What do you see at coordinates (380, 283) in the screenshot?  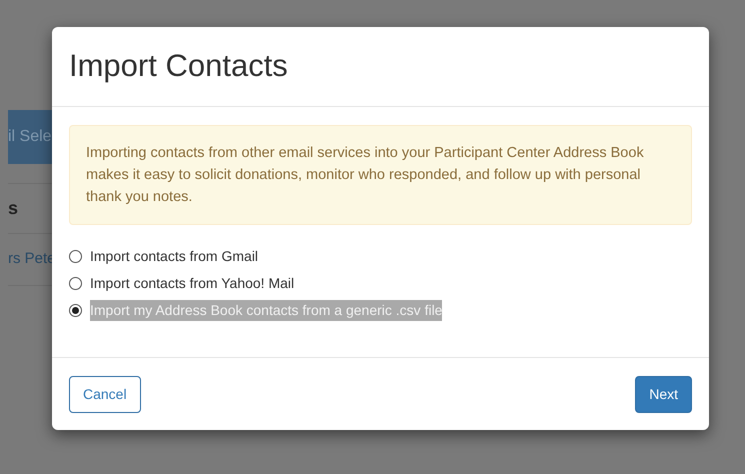 I see `import-option: Import contacts from Yahoo! Mail` at bounding box center [380, 283].